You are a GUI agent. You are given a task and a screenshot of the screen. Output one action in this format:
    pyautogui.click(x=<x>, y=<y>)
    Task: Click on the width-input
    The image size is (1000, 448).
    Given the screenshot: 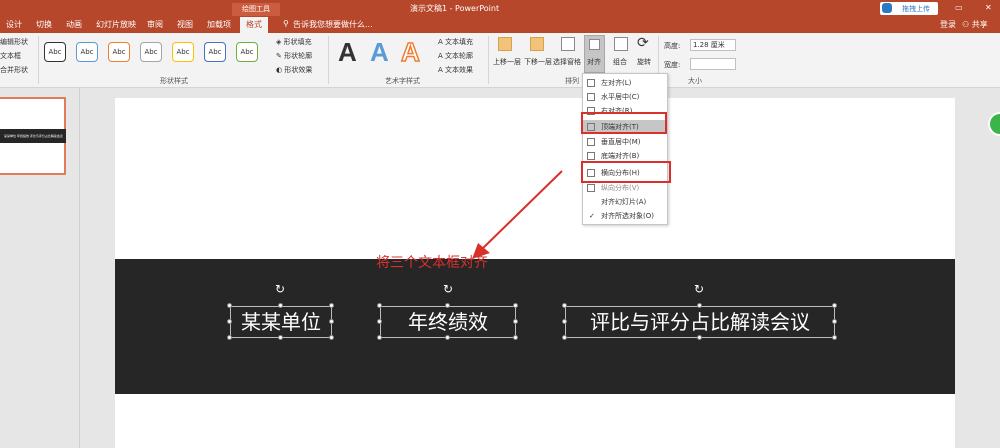 What is the action you would take?
    pyautogui.click(x=713, y=64)
    